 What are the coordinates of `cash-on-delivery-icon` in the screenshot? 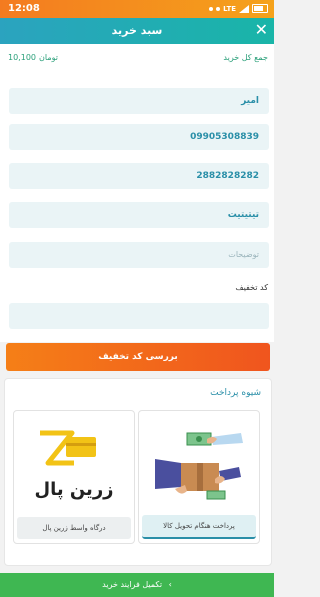 It's located at (199, 466).